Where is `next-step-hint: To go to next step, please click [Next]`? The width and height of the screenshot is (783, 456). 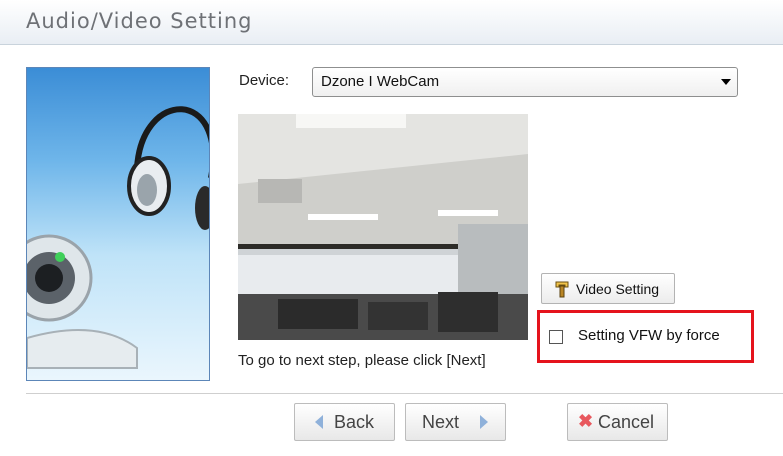 next-step-hint: To go to next step, please click [Next] is located at coordinates (362, 360).